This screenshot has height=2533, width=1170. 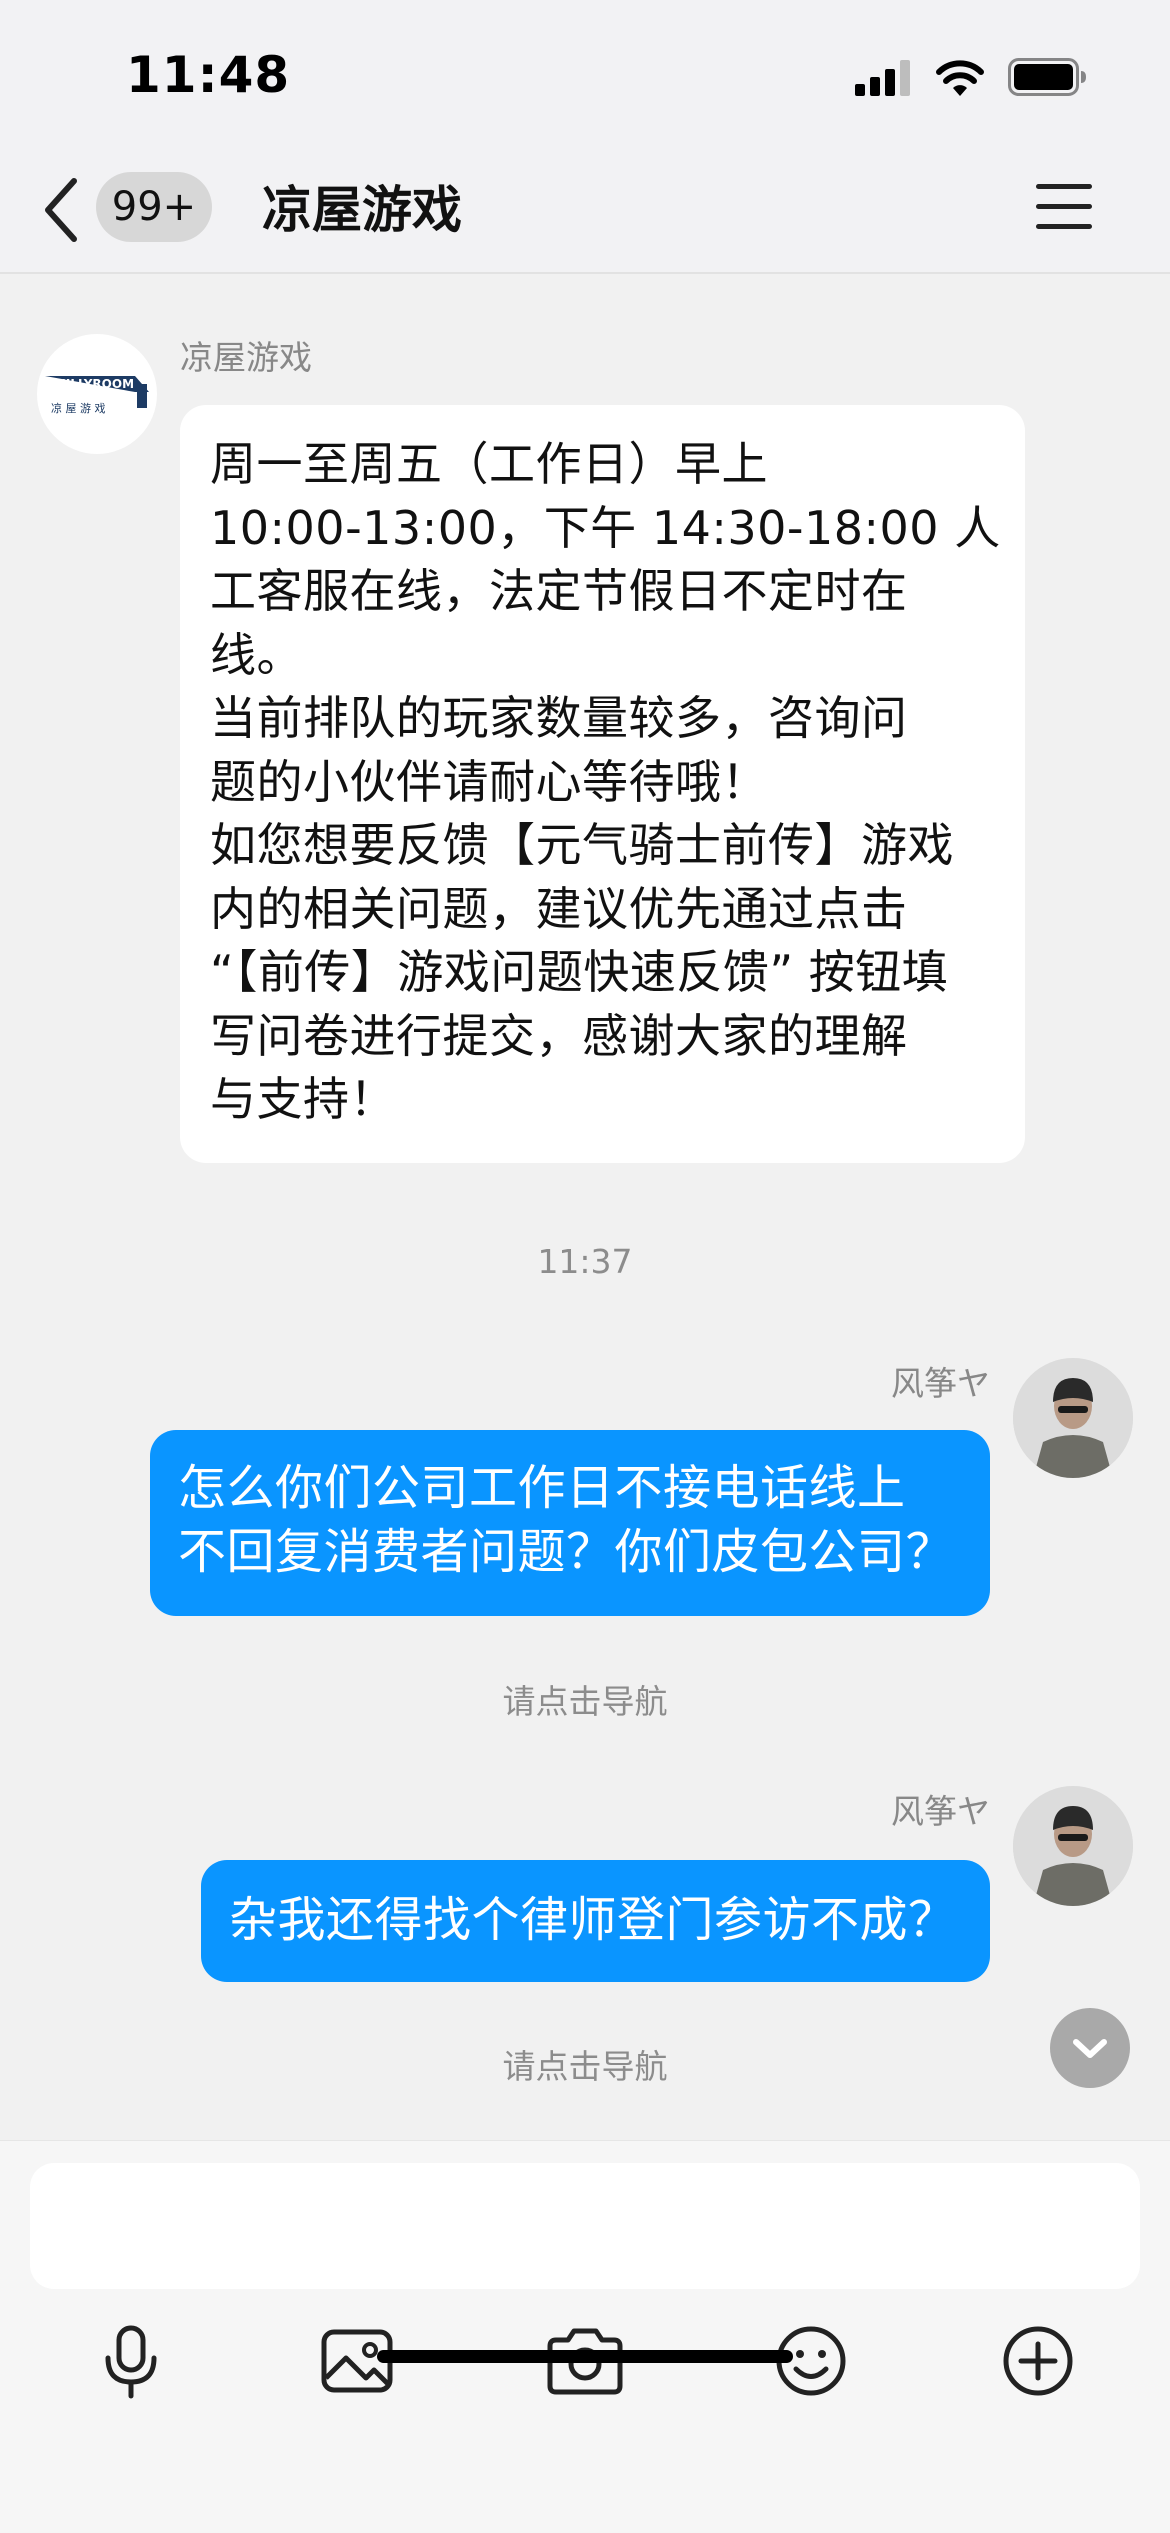 What do you see at coordinates (489, 464) in the screenshot?
I see `message-line: 周一至周五（工作日）早上` at bounding box center [489, 464].